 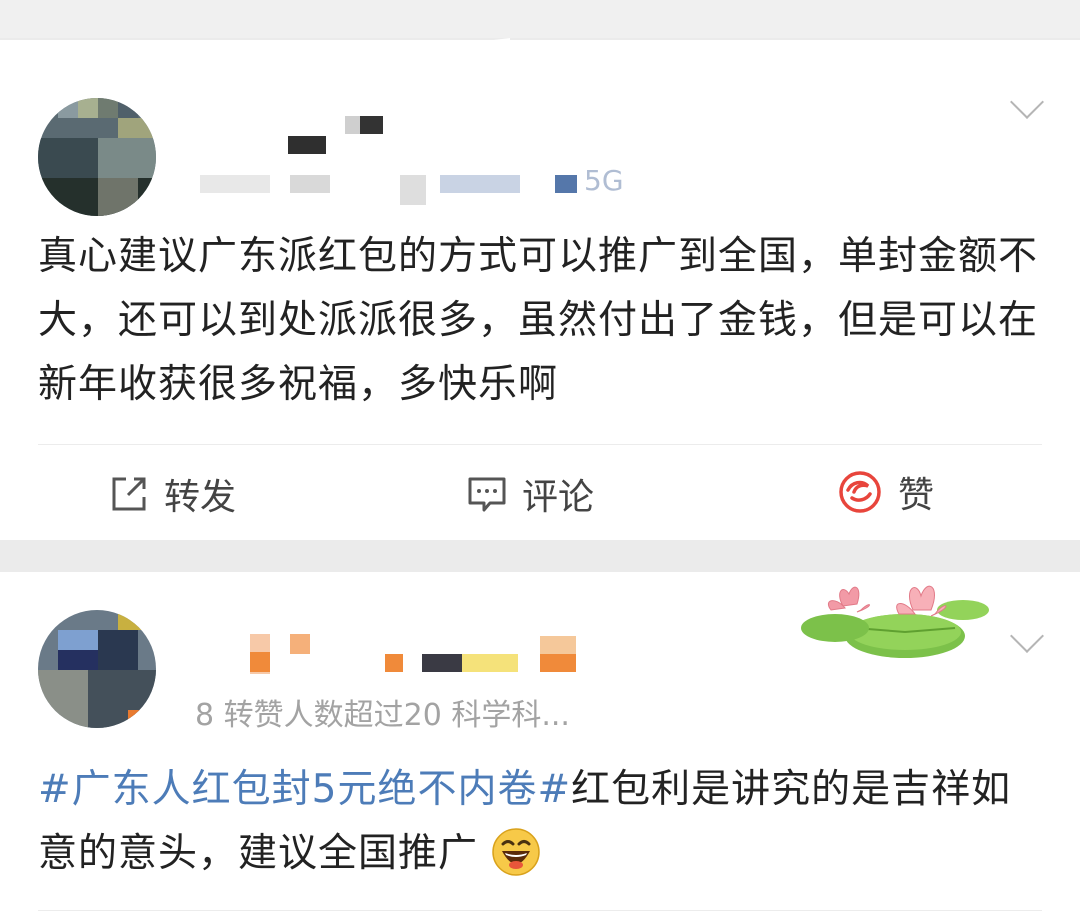 What do you see at coordinates (895, 621) in the screenshot?
I see `lotus-decoration-icon` at bounding box center [895, 621].